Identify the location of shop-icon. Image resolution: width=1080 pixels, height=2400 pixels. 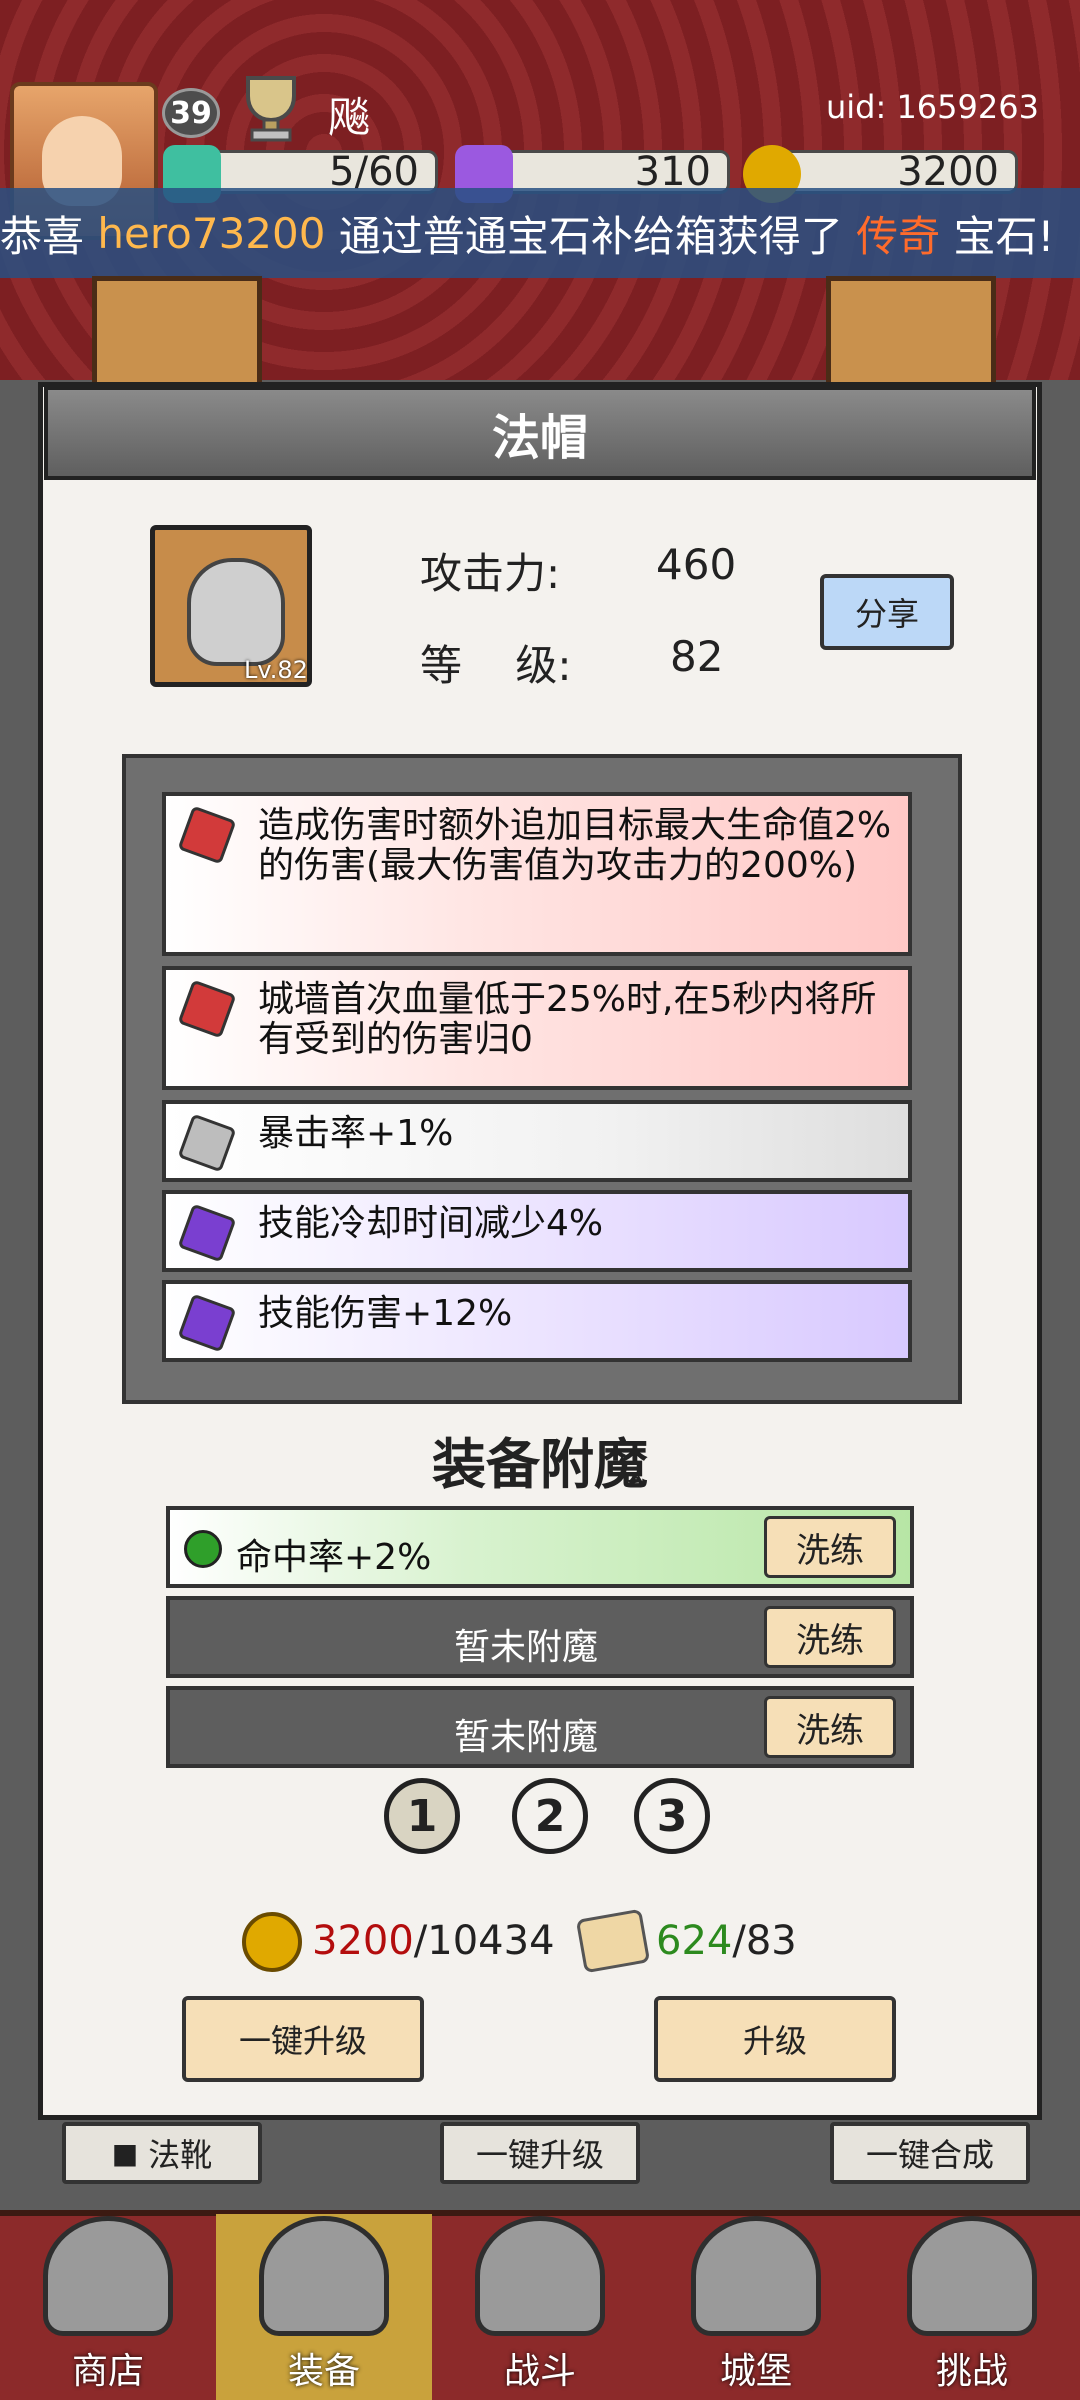
(108, 2276).